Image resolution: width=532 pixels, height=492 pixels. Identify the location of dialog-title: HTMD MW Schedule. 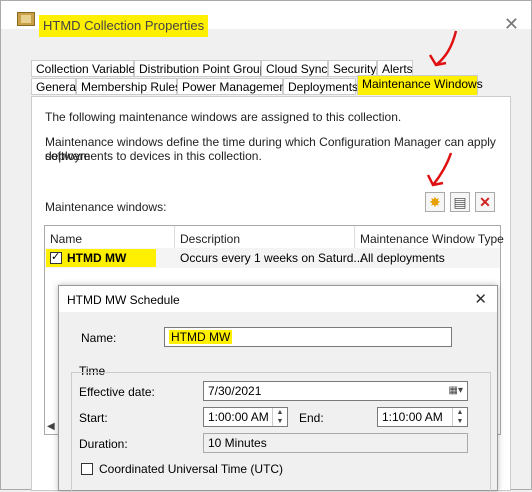
(123, 300).